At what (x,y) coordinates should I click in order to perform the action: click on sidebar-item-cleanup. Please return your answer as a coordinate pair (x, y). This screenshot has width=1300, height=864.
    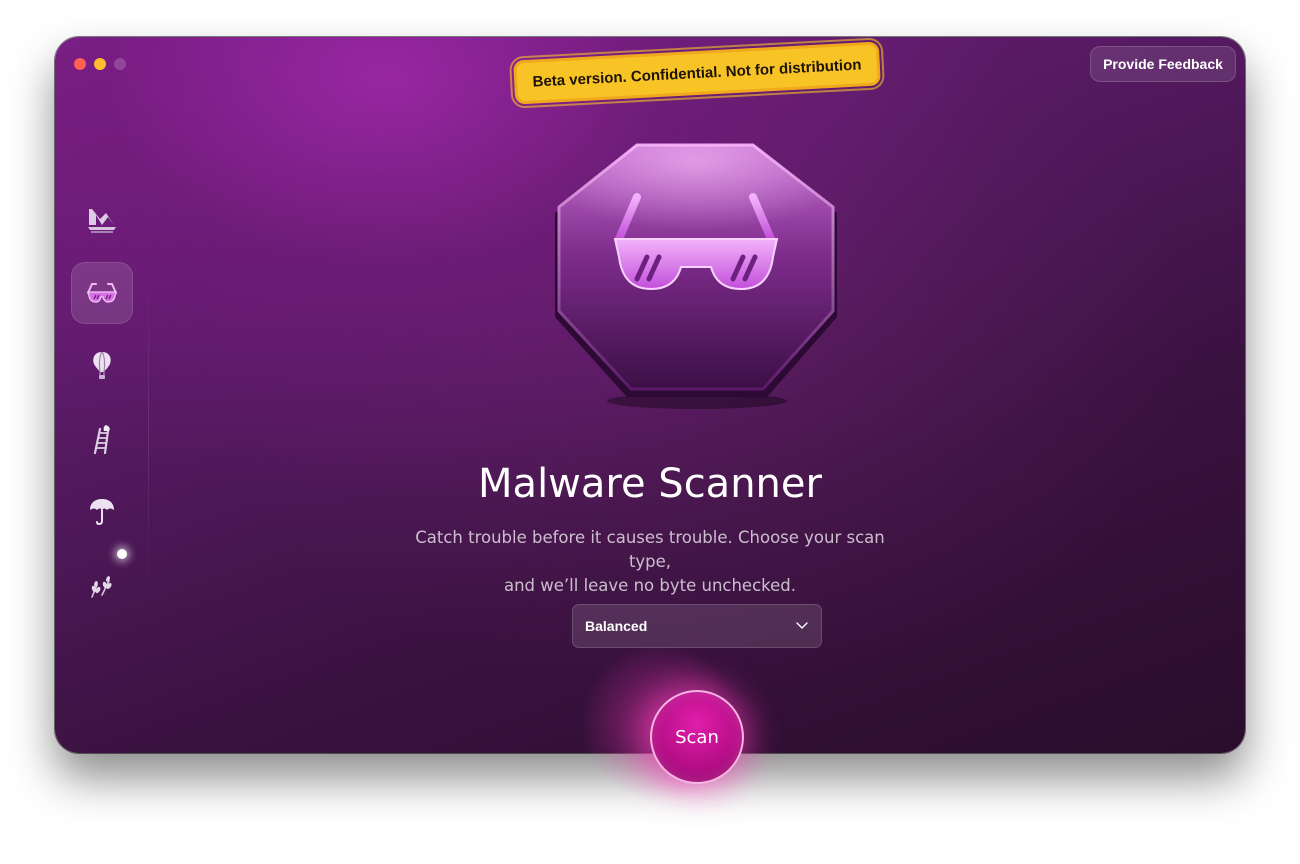
    Looking at the image, I should click on (102, 220).